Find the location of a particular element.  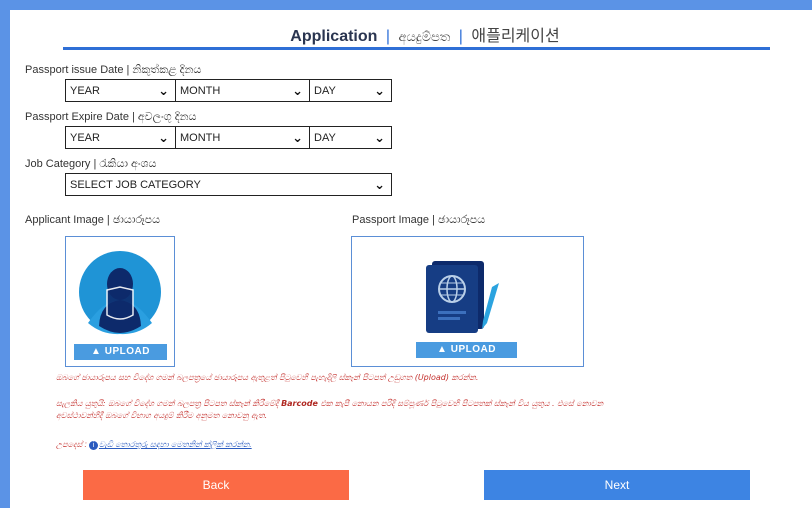

expire-date-selects: YEAR ⌄ MONTH ⌄ DAY ⌄ is located at coordinates (228, 137).